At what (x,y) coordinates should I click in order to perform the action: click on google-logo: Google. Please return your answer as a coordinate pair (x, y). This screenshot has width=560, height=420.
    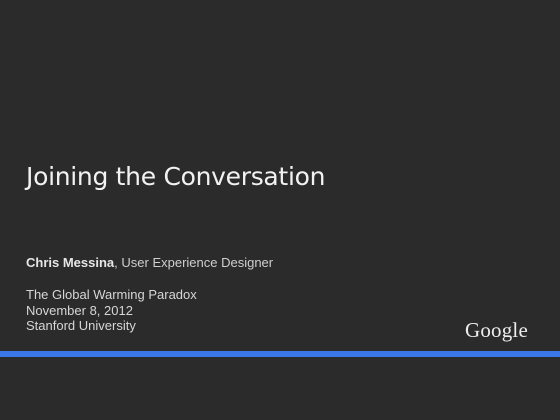
    Looking at the image, I should click on (496, 330).